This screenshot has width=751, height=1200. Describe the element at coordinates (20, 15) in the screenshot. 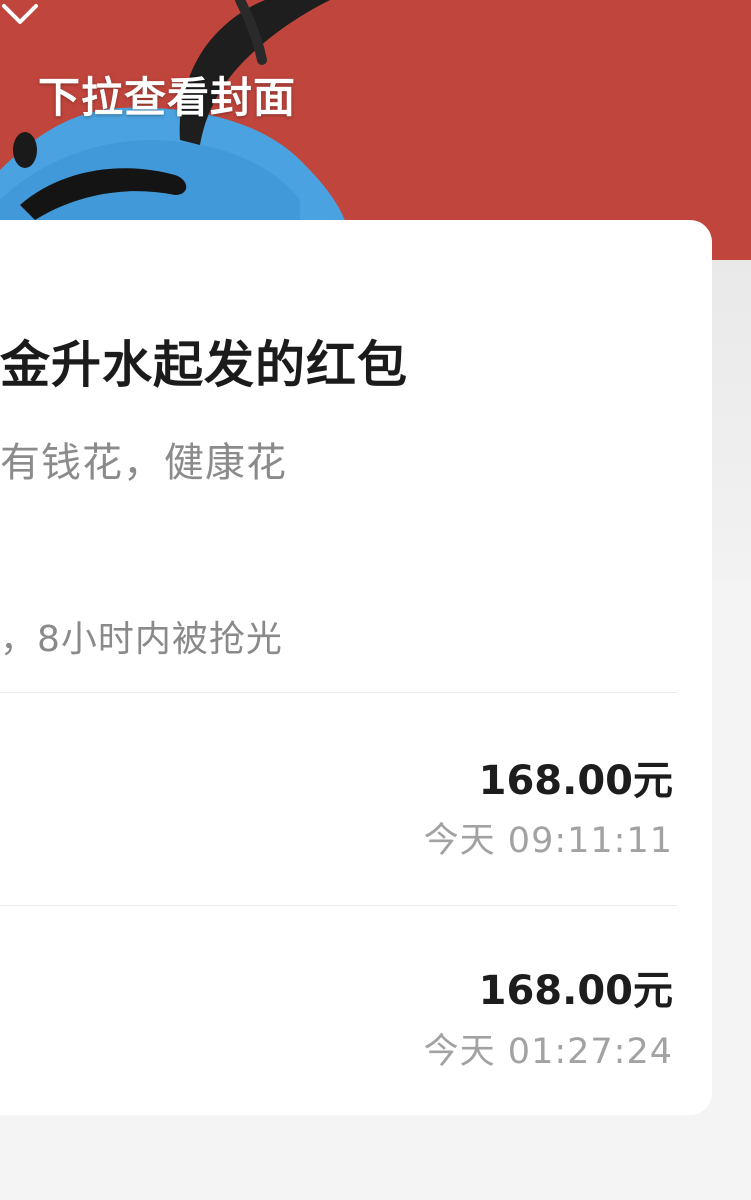

I see `chevron-down-icon` at that location.